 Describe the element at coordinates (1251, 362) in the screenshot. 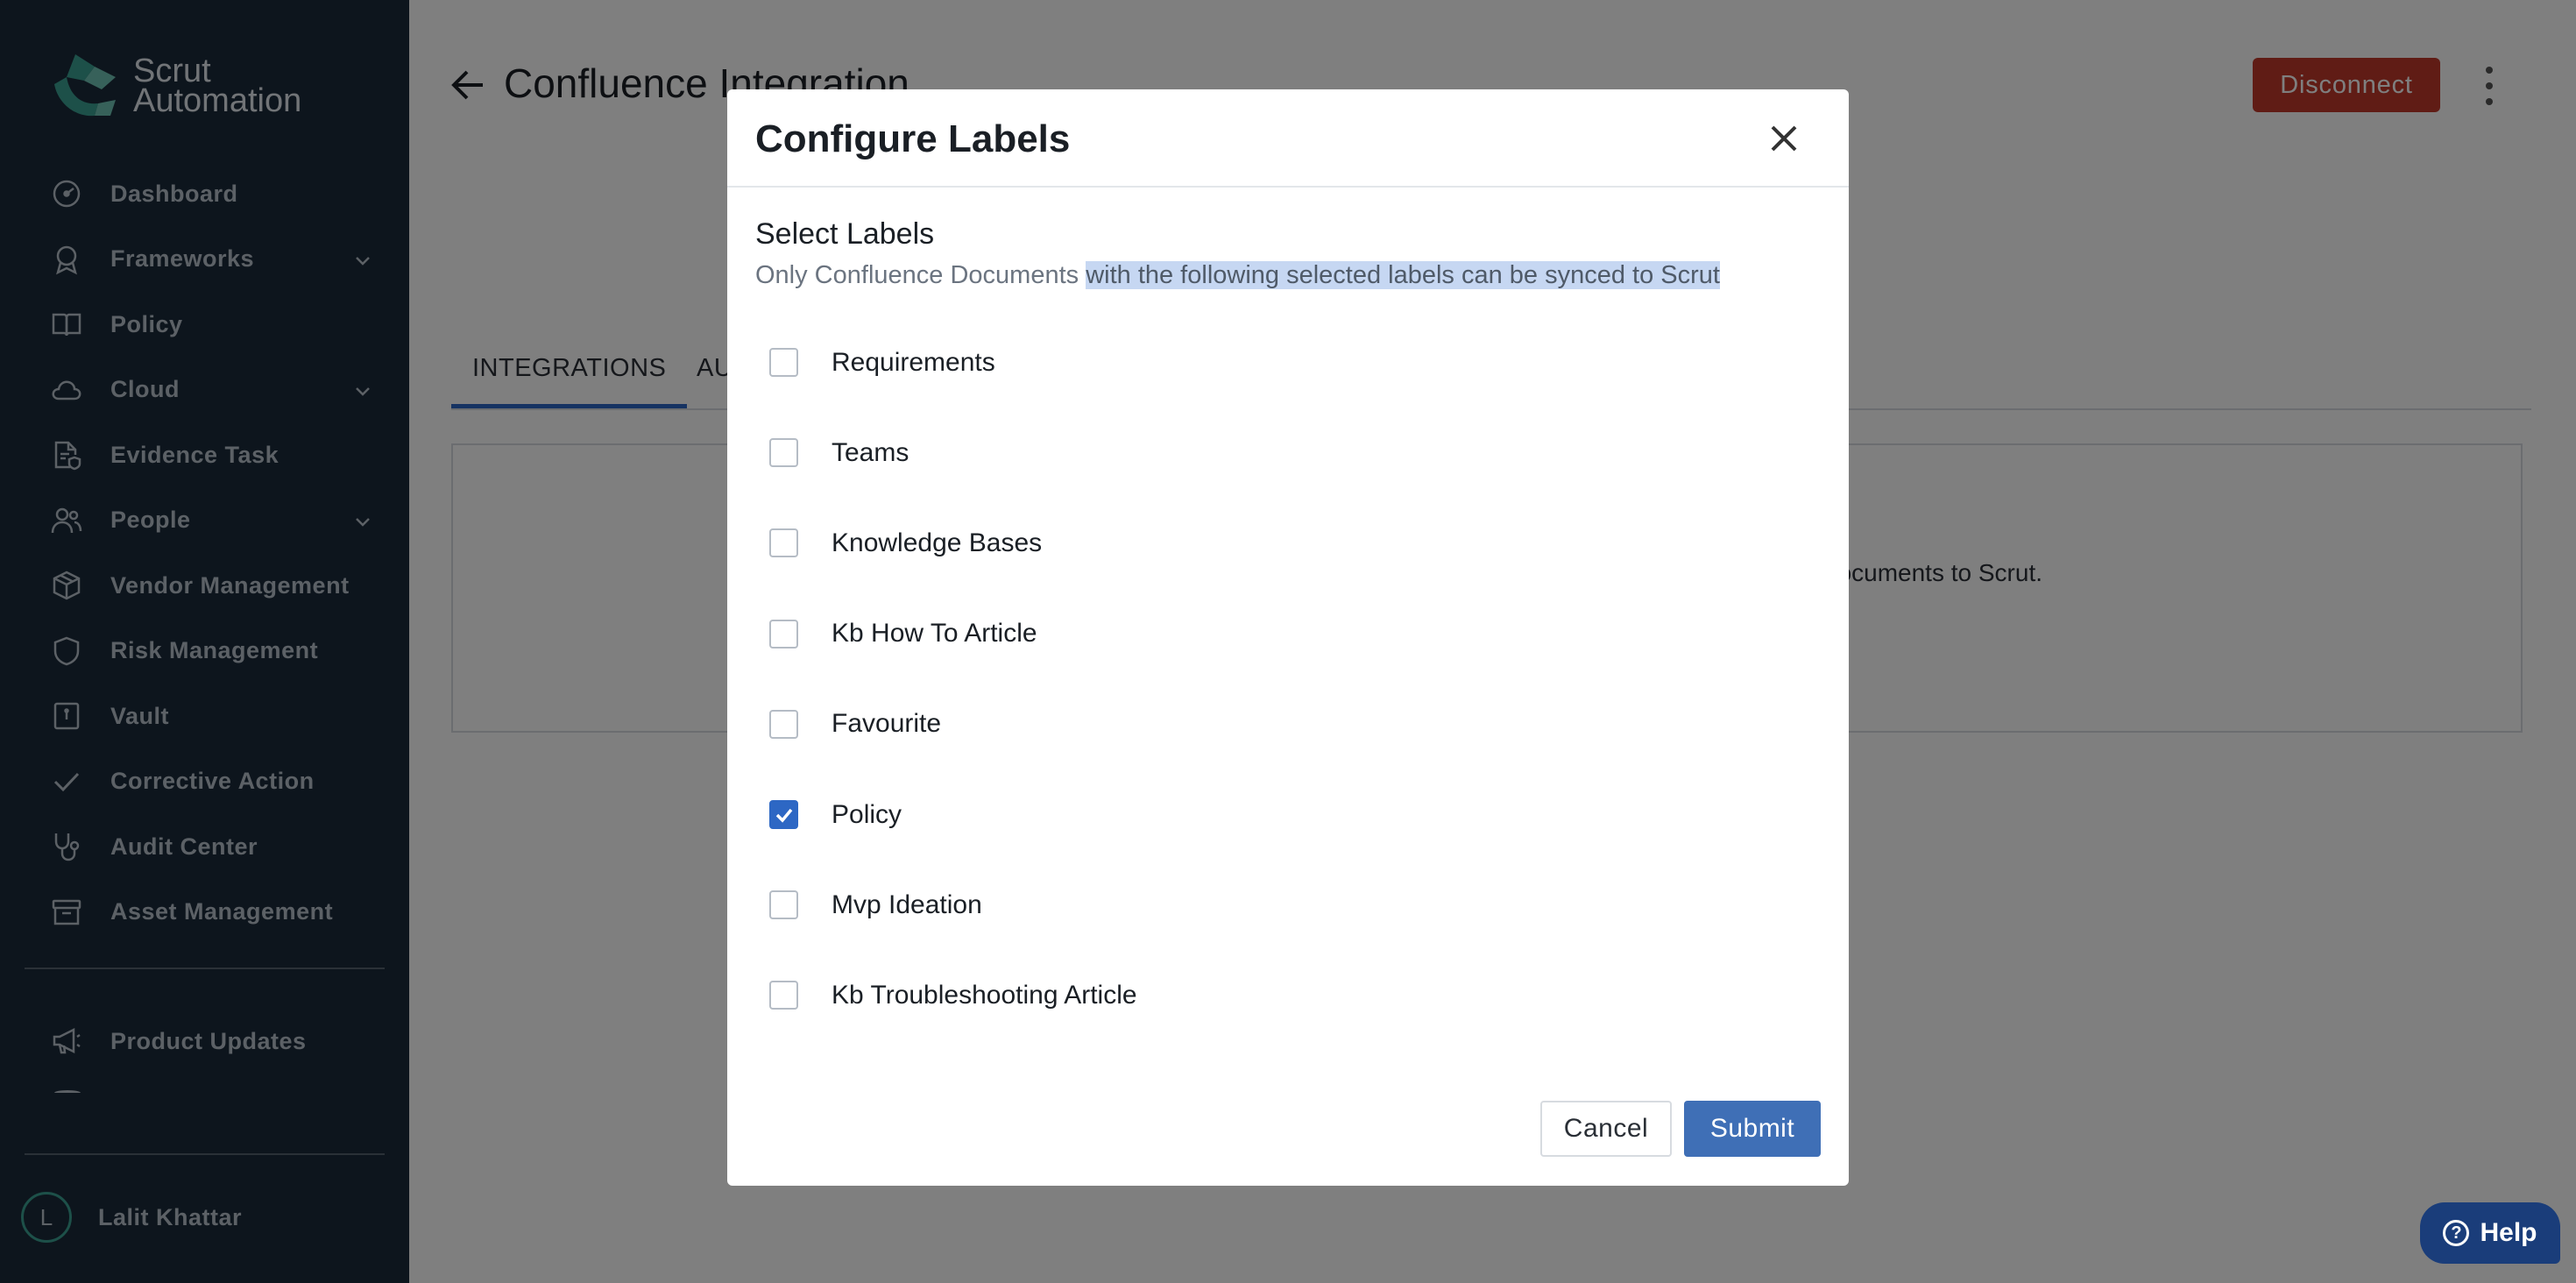

I see `label-option-requirements: Requirements` at that location.